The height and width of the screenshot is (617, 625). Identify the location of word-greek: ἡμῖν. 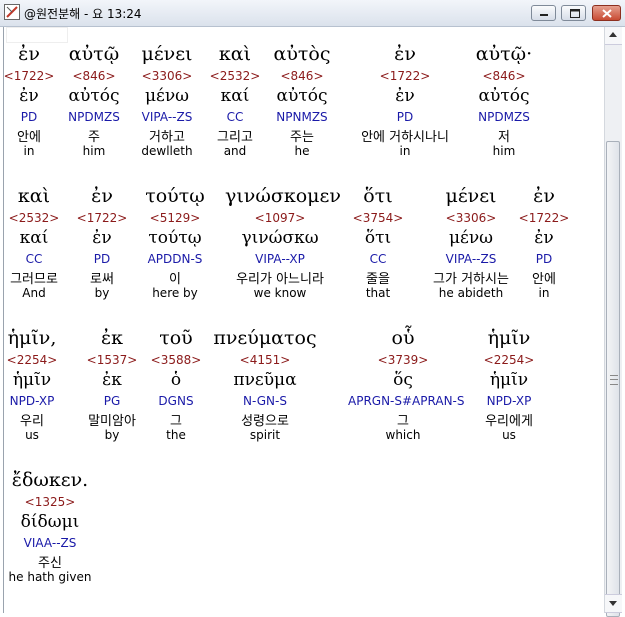
(509, 338).